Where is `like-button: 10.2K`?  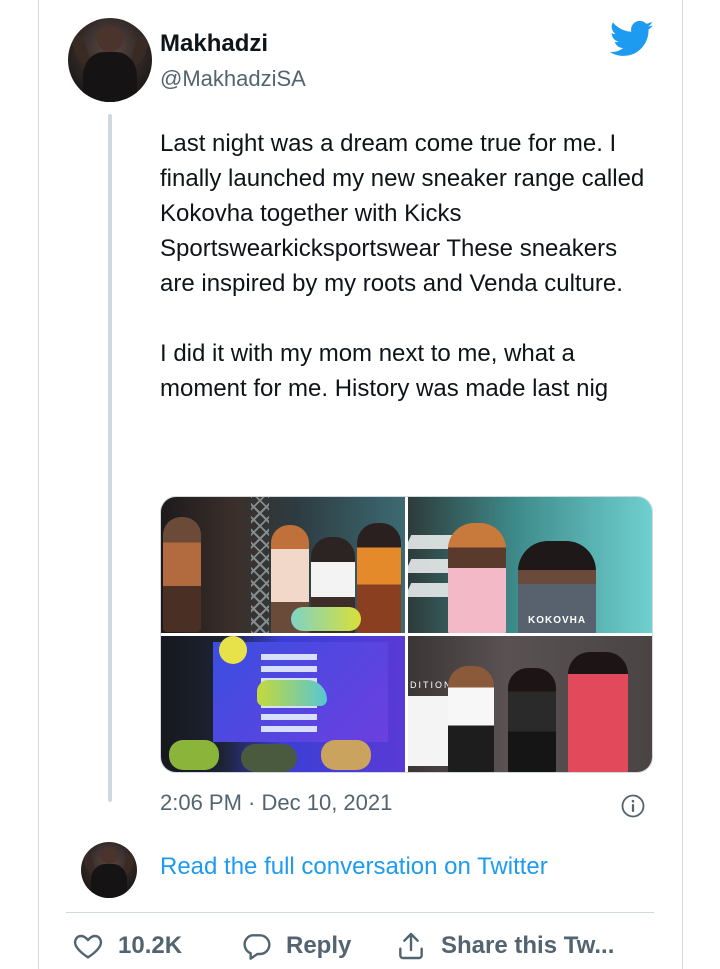
like-button: 10.2K is located at coordinates (127, 946).